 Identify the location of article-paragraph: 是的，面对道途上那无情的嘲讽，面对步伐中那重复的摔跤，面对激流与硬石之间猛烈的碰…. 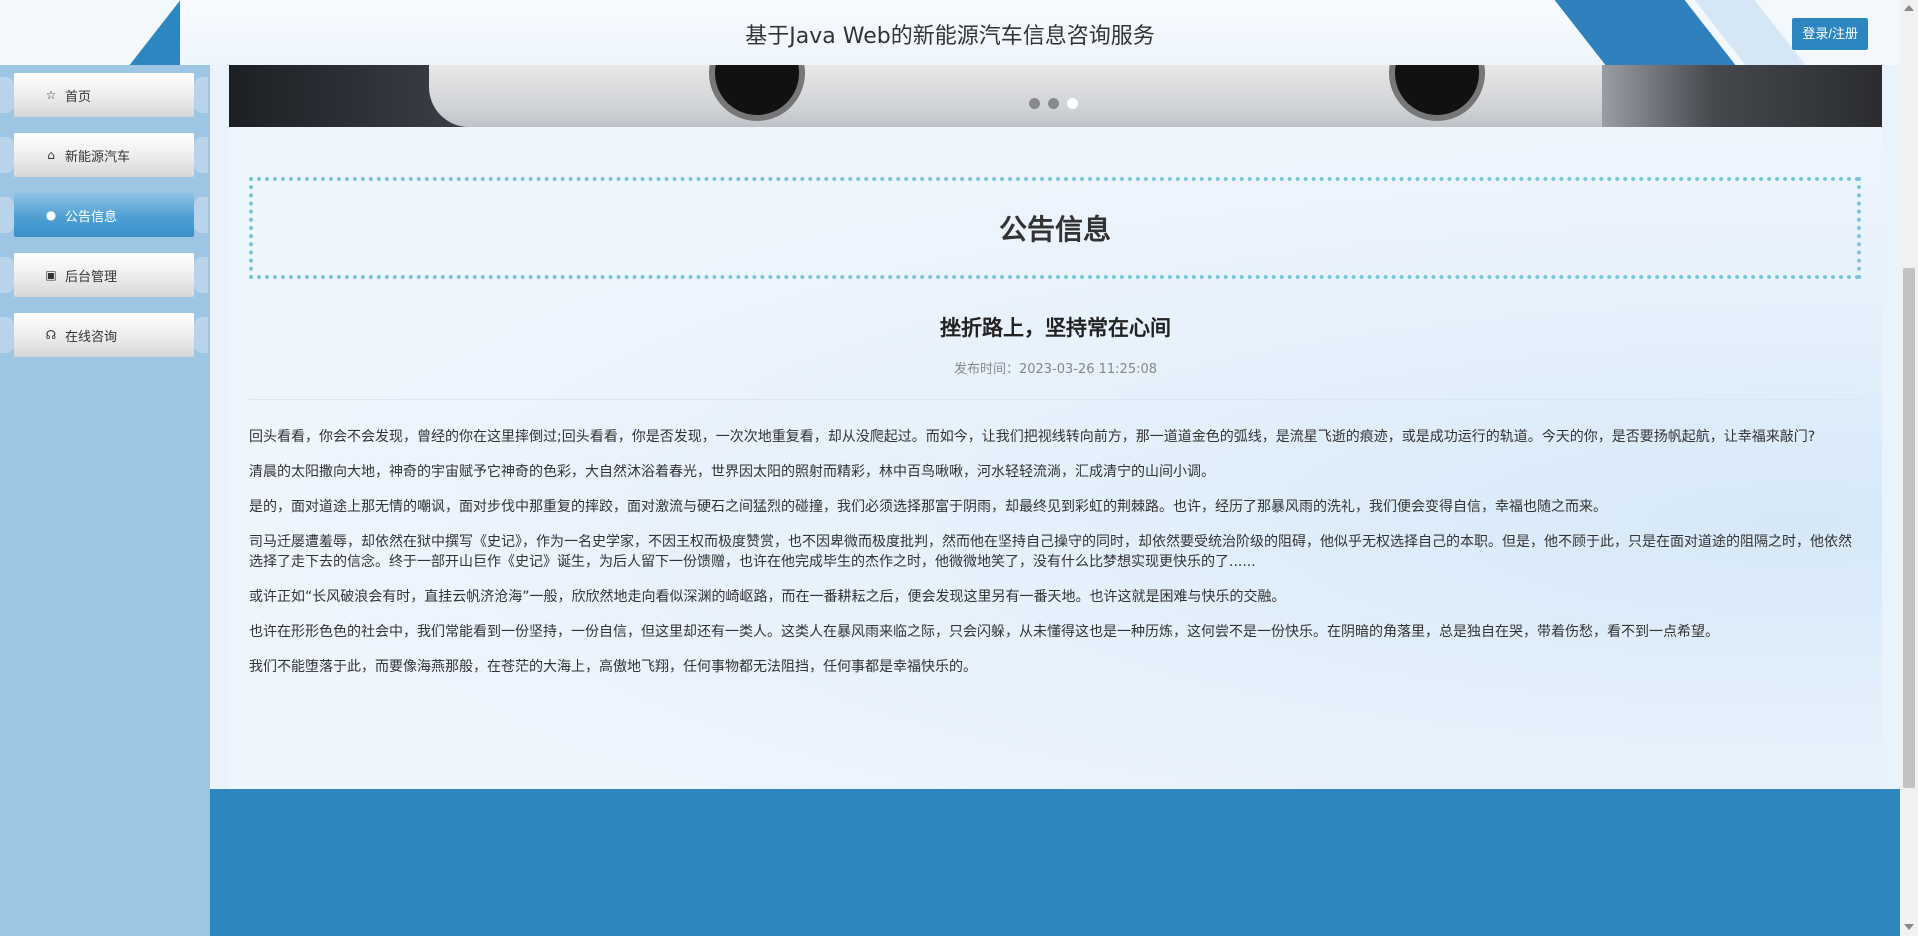
(928, 507).